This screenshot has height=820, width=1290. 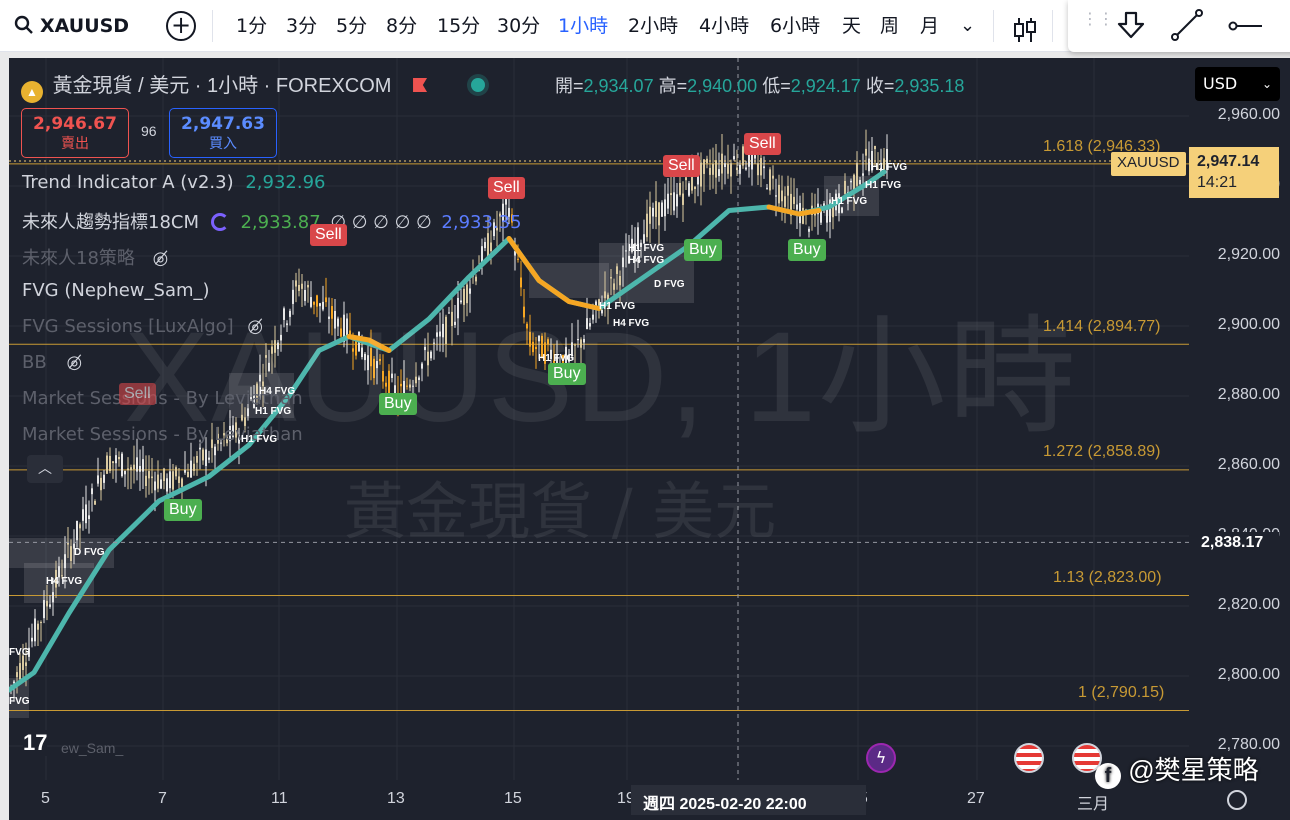 I want to click on facebook-handle: @樊星策略, so click(x=1193, y=770).